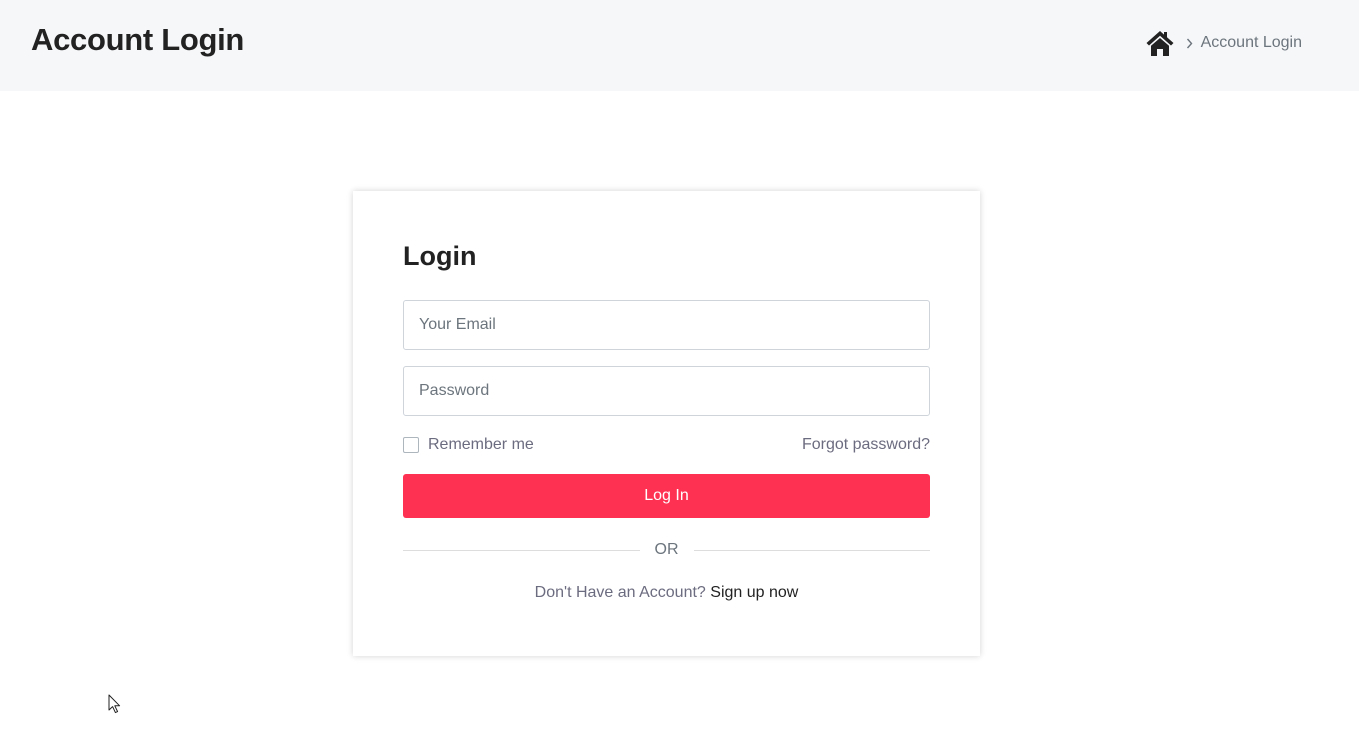  What do you see at coordinates (481, 444) in the screenshot?
I see `remember-me-label: Remember me` at bounding box center [481, 444].